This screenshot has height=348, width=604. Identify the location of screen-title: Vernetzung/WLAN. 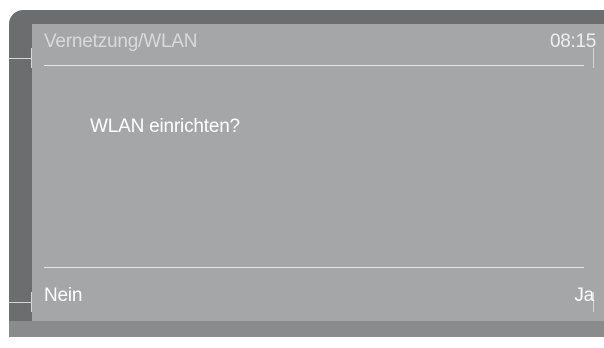
(121, 41).